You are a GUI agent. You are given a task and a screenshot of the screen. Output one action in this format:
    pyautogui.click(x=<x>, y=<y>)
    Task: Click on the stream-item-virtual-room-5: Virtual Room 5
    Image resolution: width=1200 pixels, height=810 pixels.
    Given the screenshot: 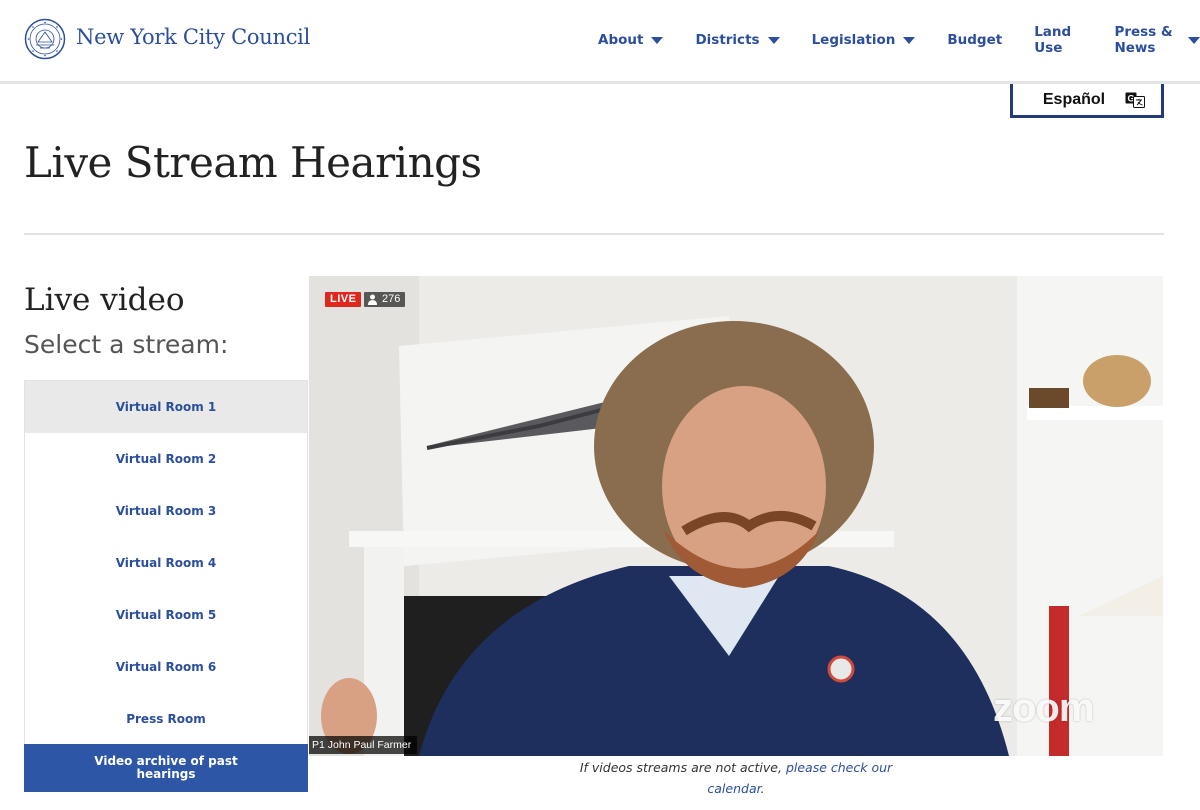 What is the action you would take?
    pyautogui.click(x=166, y=615)
    